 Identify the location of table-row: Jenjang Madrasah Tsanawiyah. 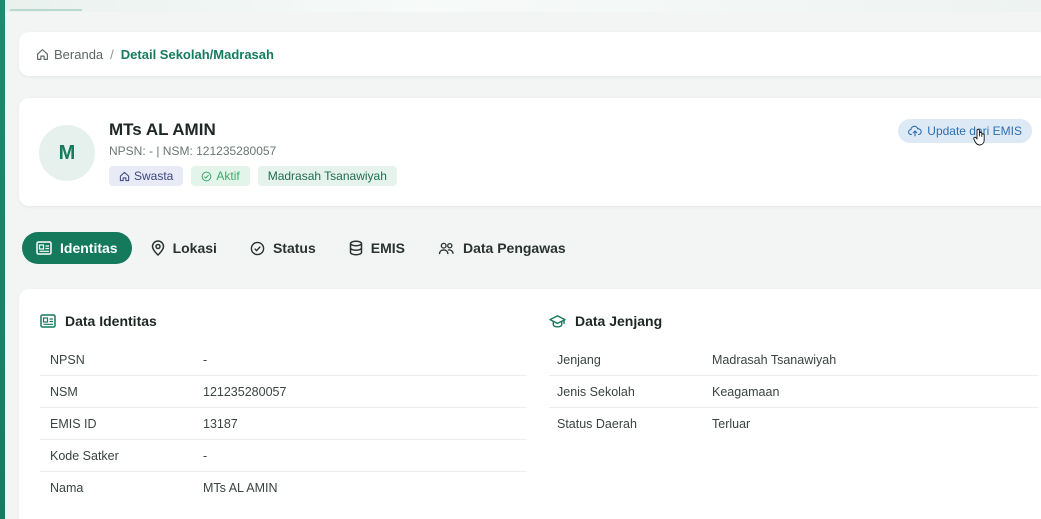
(794, 360).